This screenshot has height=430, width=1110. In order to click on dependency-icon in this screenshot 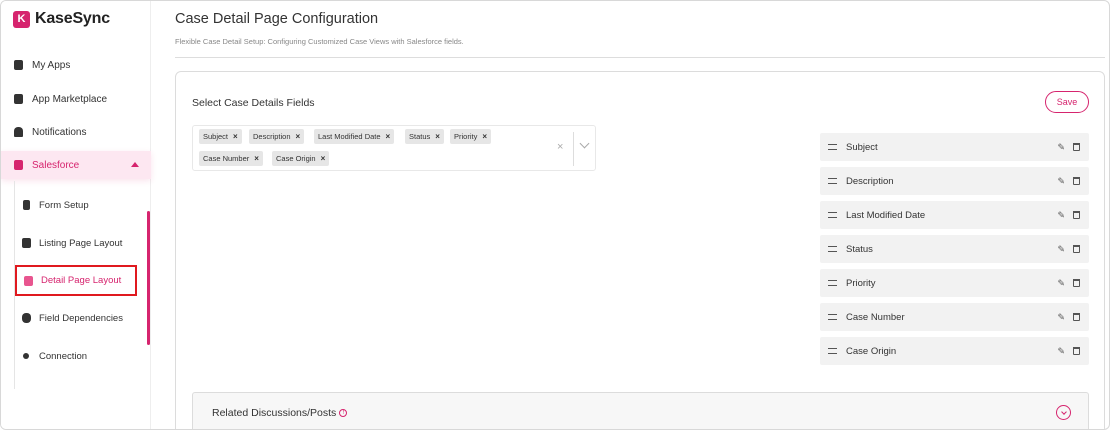, I will do `click(26, 318)`.